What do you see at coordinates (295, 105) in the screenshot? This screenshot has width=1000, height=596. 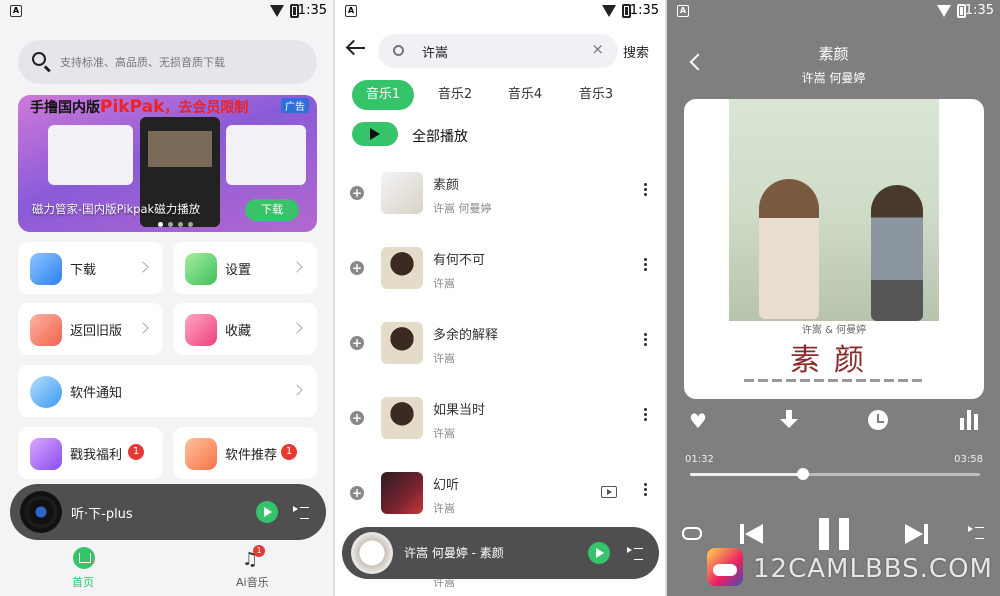 I see `ad-label: 广告` at bounding box center [295, 105].